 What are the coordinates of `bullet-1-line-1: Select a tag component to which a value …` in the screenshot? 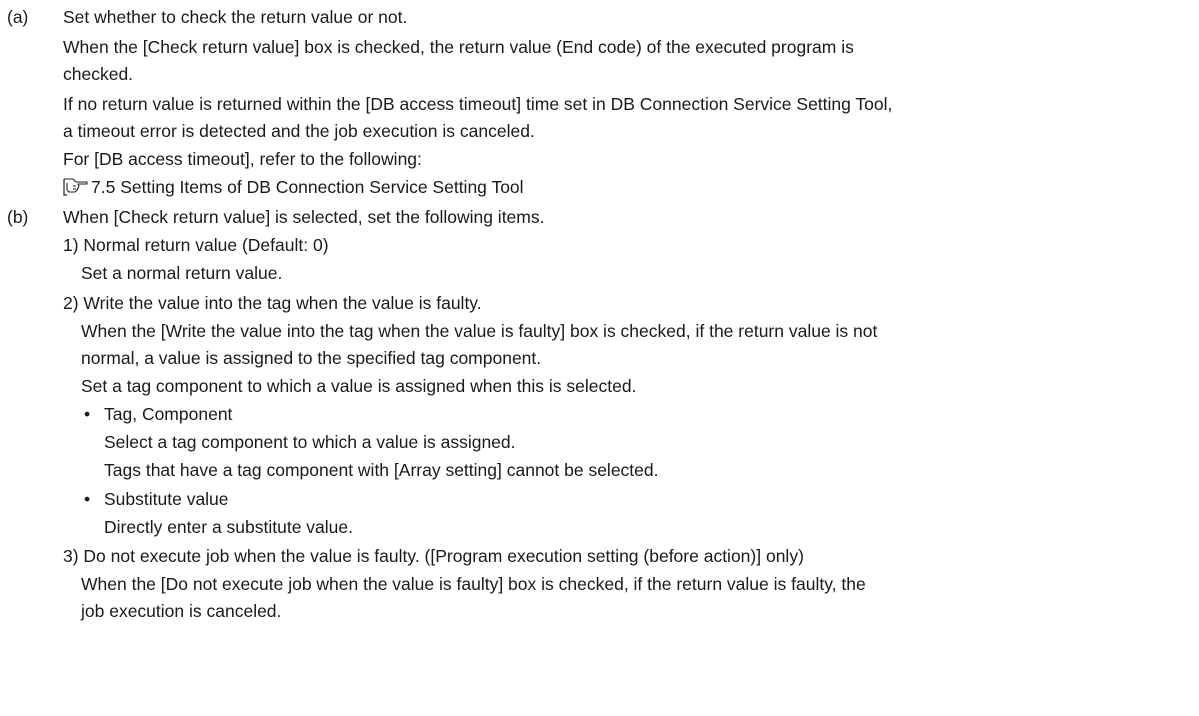 It's located at (310, 442).